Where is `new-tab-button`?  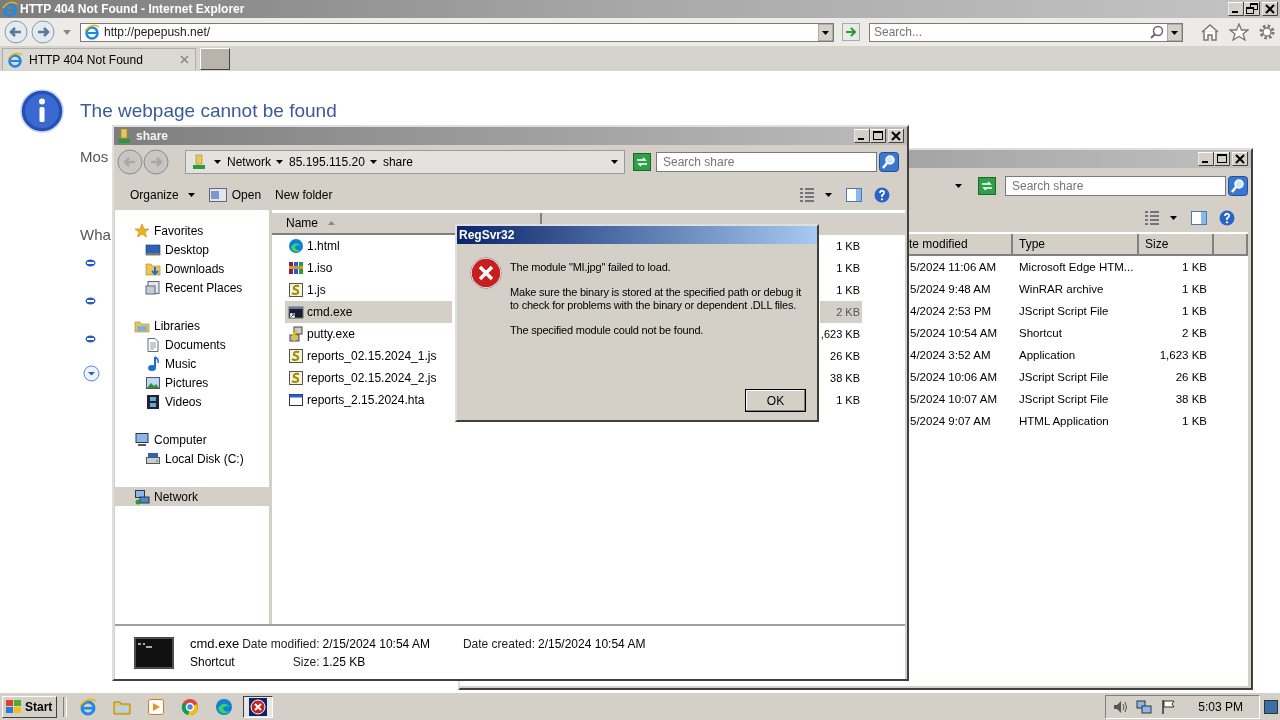
new-tab-button is located at coordinates (215, 59).